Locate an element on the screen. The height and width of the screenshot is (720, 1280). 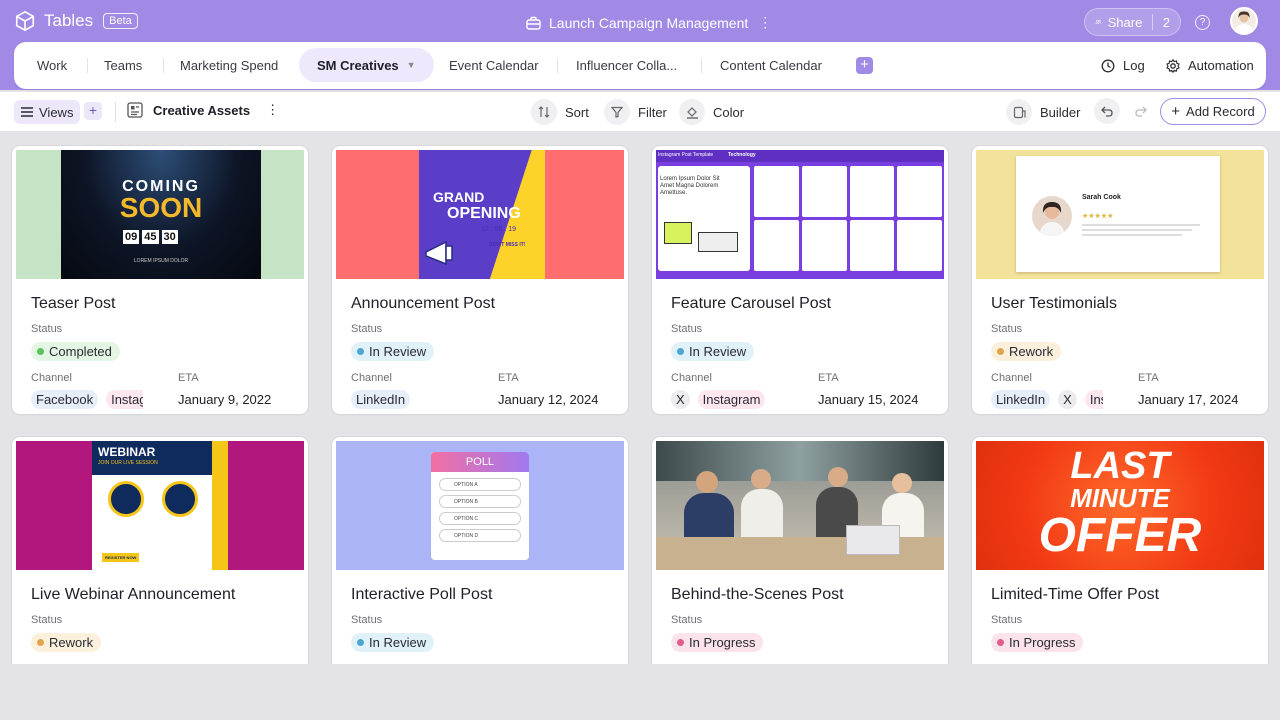
tab-marketing-spend: Marketing Spend is located at coordinates (229, 65).